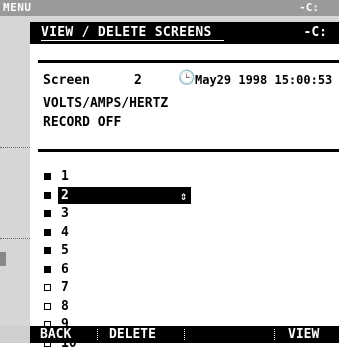 This screenshot has width=339, height=353. Describe the element at coordinates (124, 233) in the screenshot. I see `list-item: 4` at that location.